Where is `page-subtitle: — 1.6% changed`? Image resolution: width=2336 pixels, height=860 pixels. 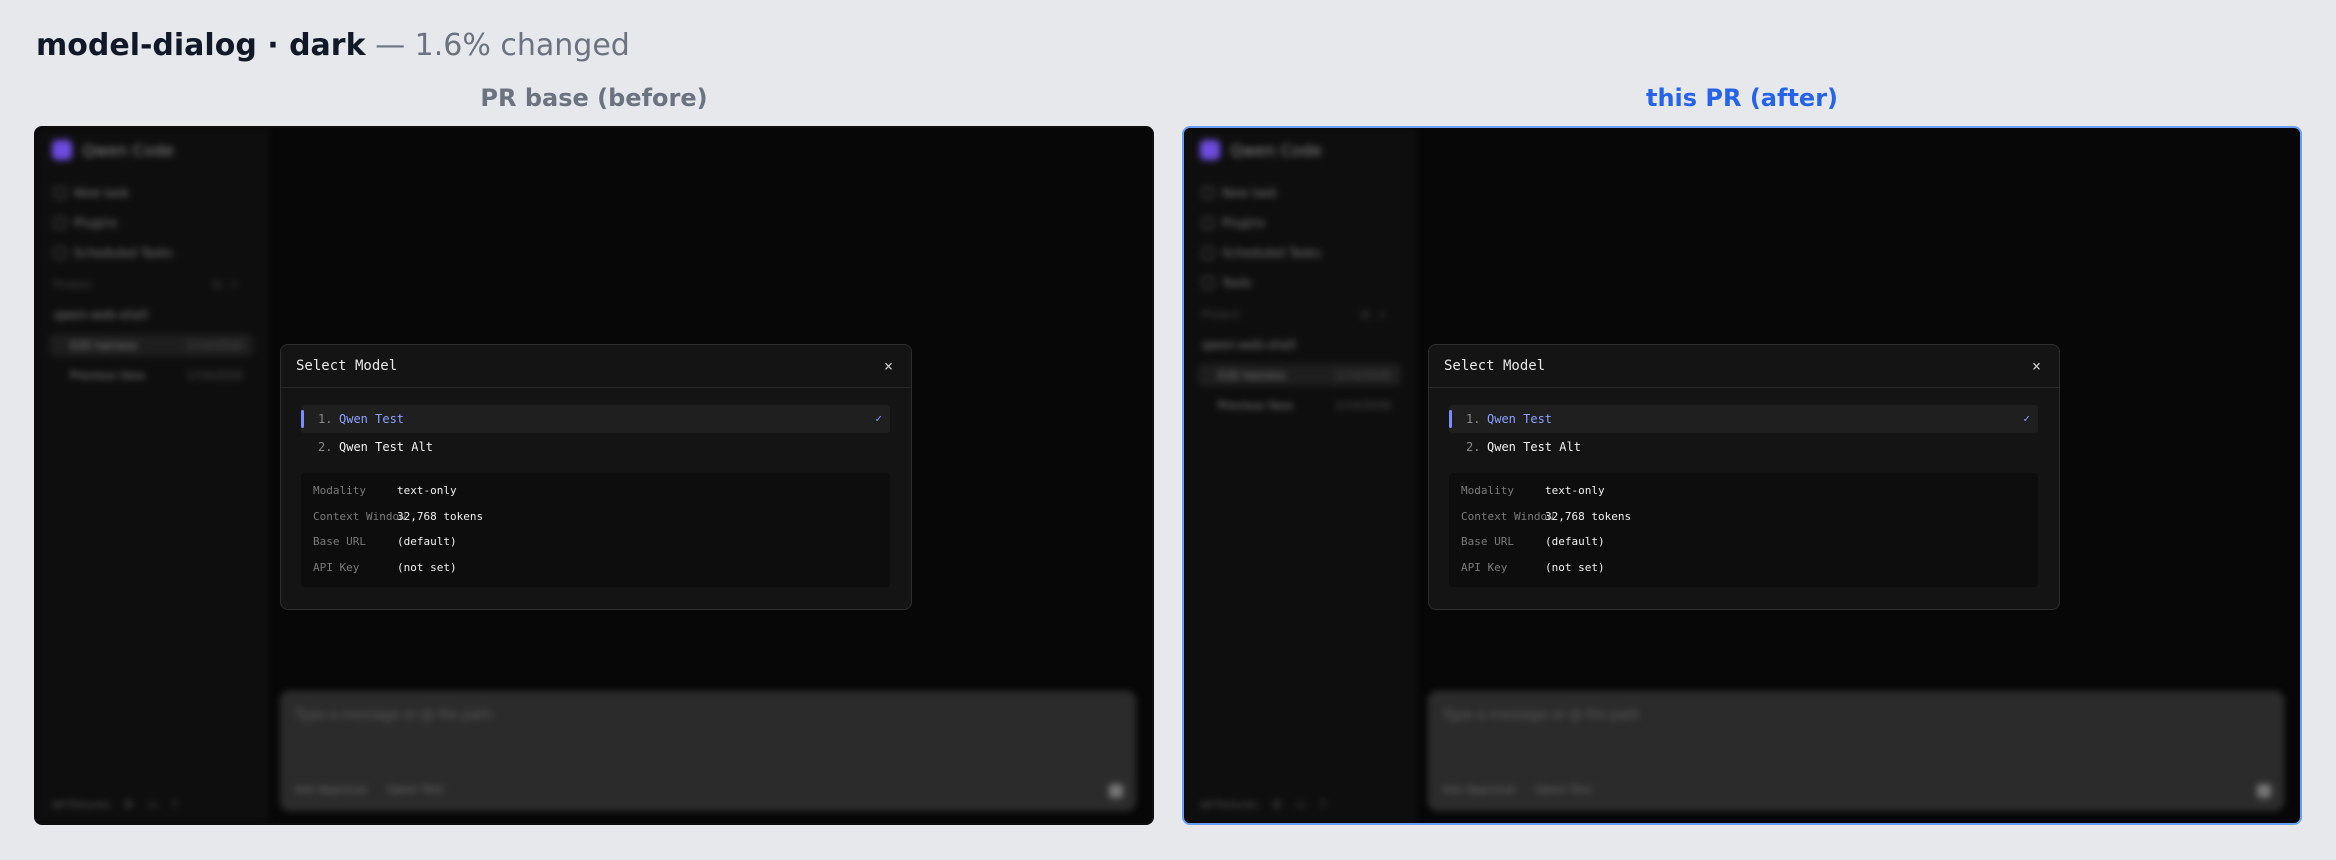
page-subtitle: — 1.6% changed is located at coordinates (497, 45).